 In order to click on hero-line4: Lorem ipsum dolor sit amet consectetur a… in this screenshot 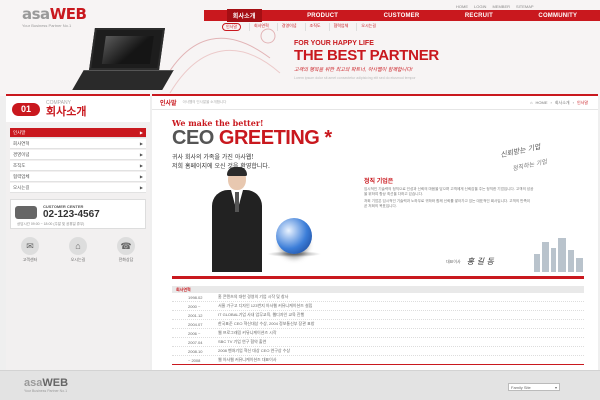, I will do `click(355, 78)`.